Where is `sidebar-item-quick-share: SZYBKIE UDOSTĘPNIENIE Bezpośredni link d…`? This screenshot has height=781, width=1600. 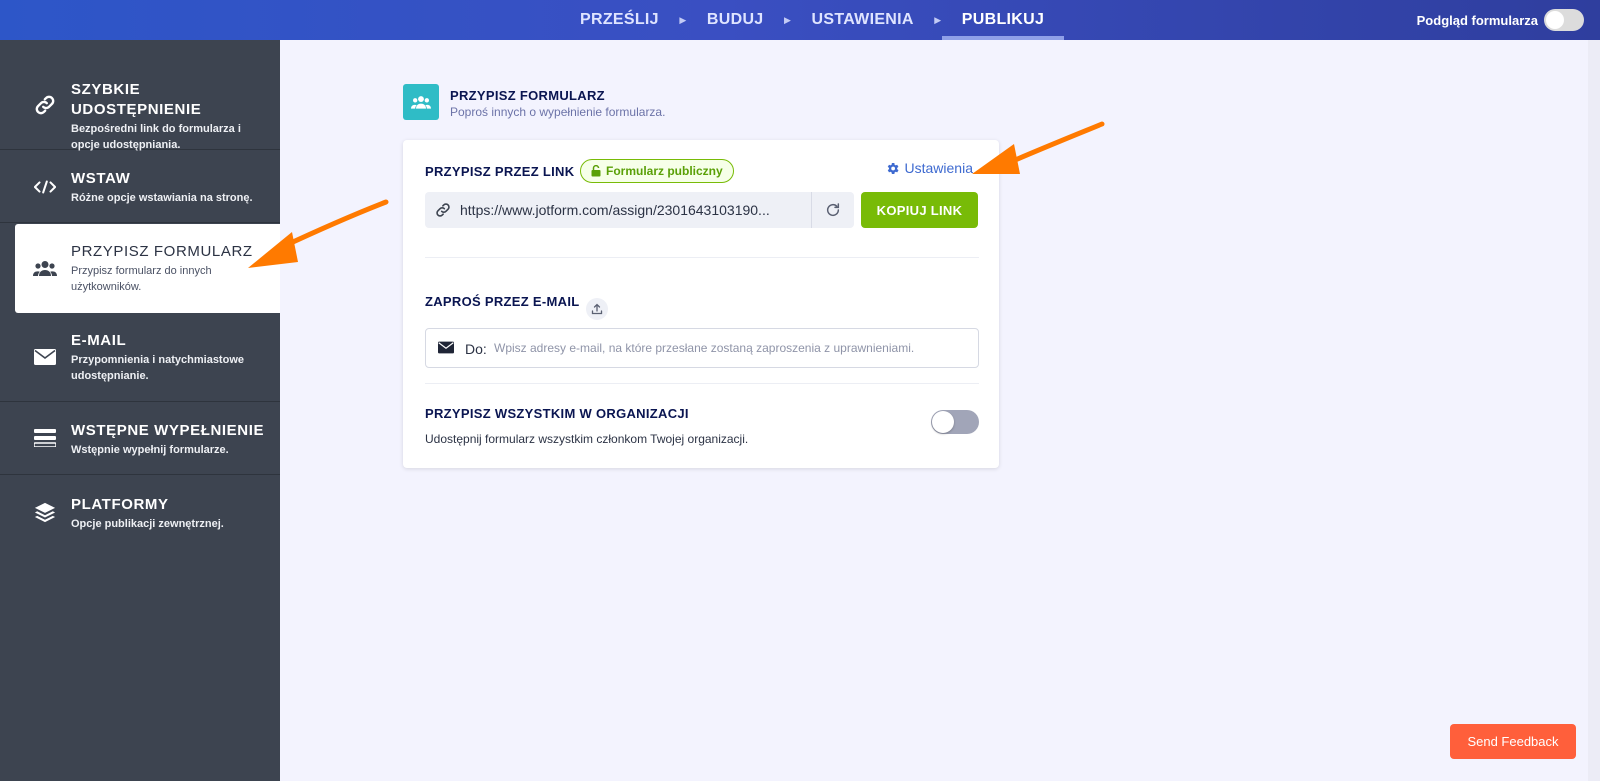 sidebar-item-quick-share: SZYBKIE UDOSTĘPNIENIE Bezpośredni link d… is located at coordinates (140, 95).